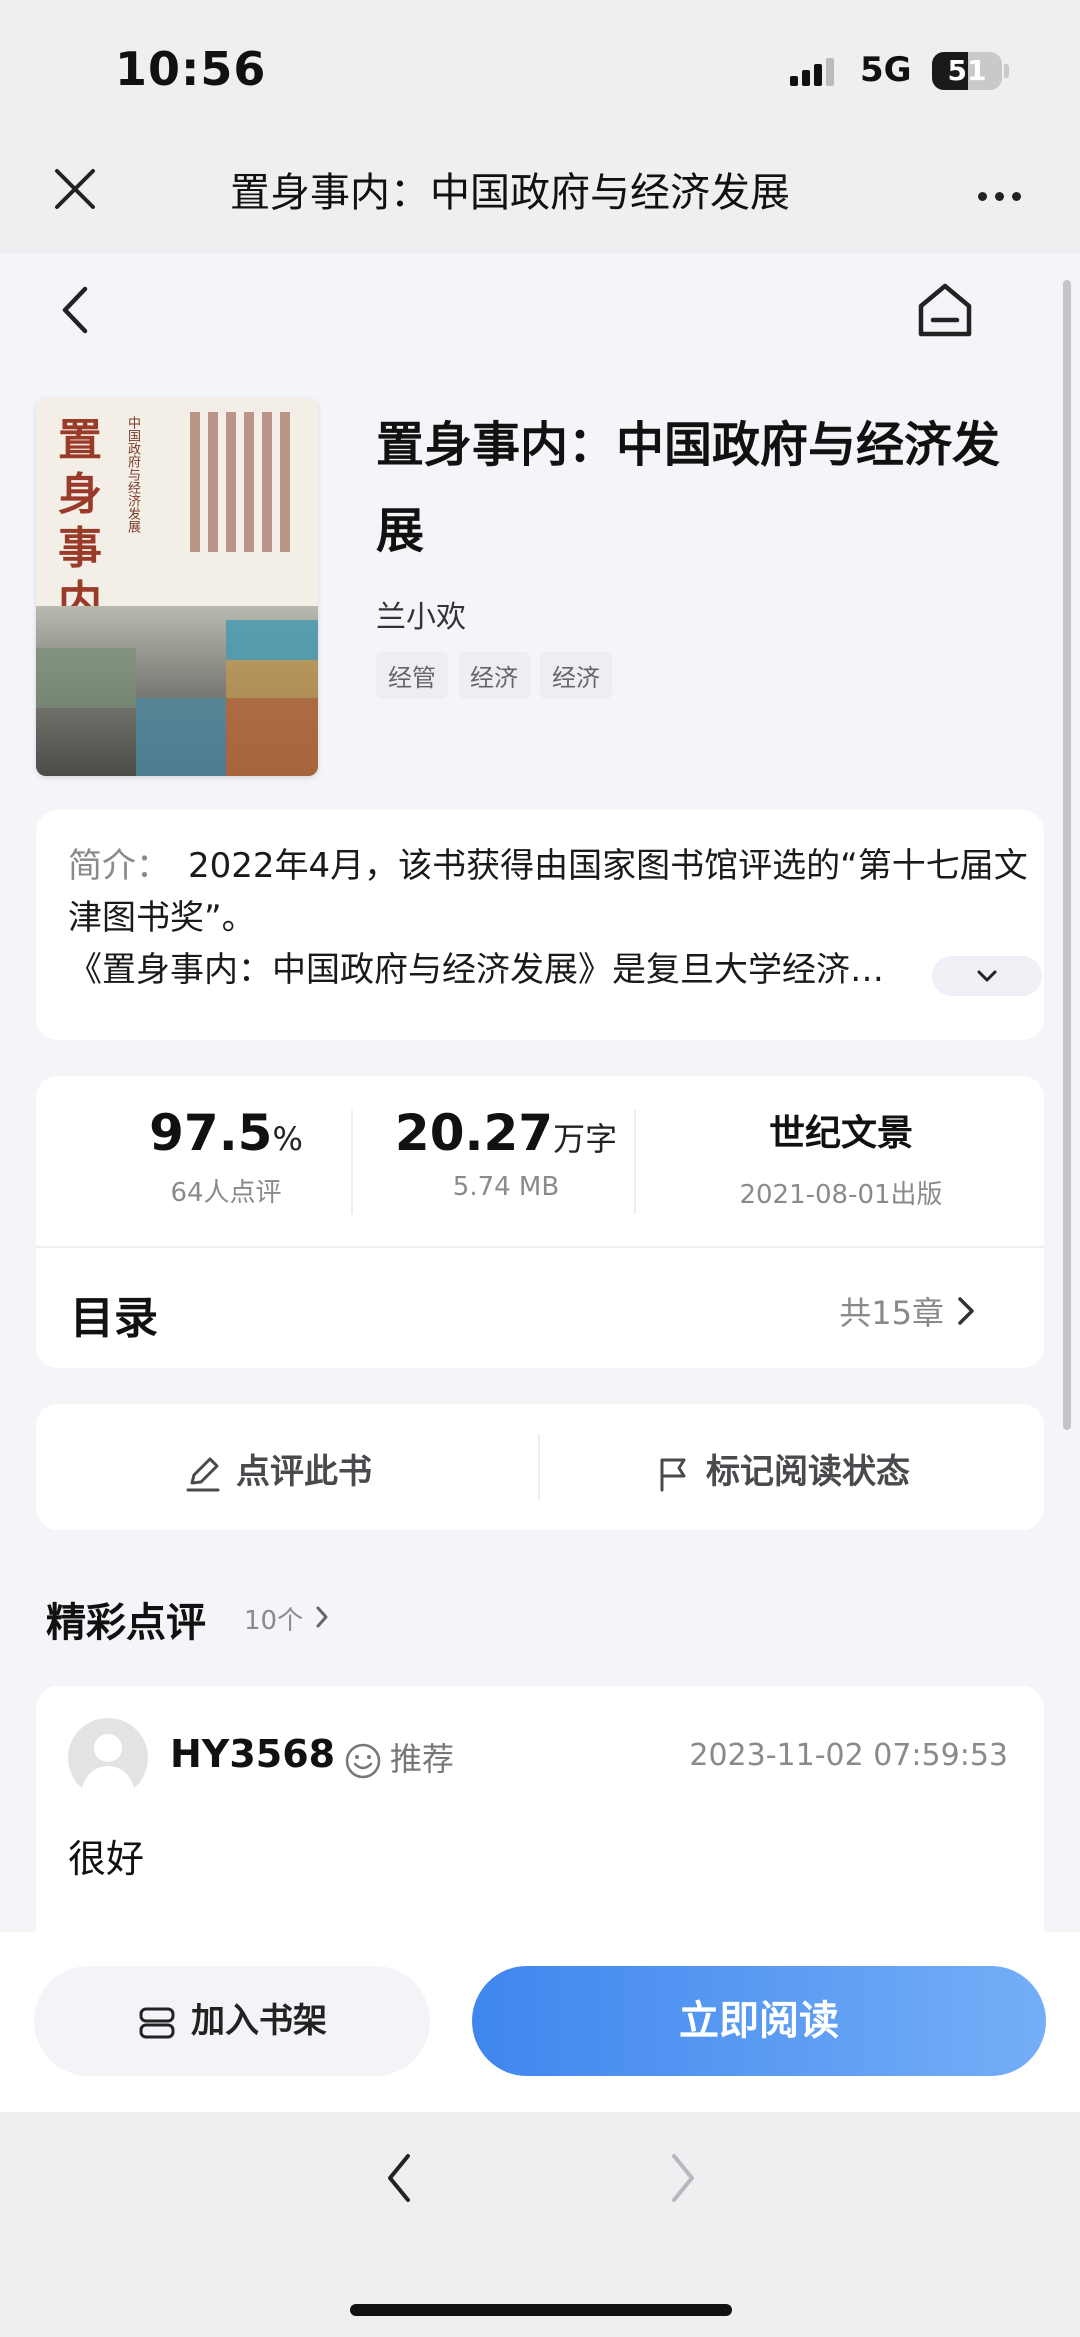  Describe the element at coordinates (412, 675) in the screenshot. I see `tag-item: 经管` at that location.